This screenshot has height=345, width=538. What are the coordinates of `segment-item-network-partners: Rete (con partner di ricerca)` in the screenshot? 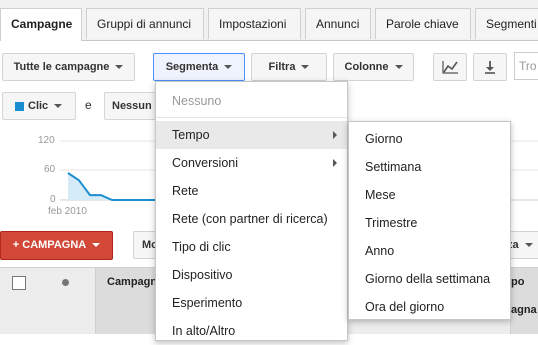 It's located at (251, 219).